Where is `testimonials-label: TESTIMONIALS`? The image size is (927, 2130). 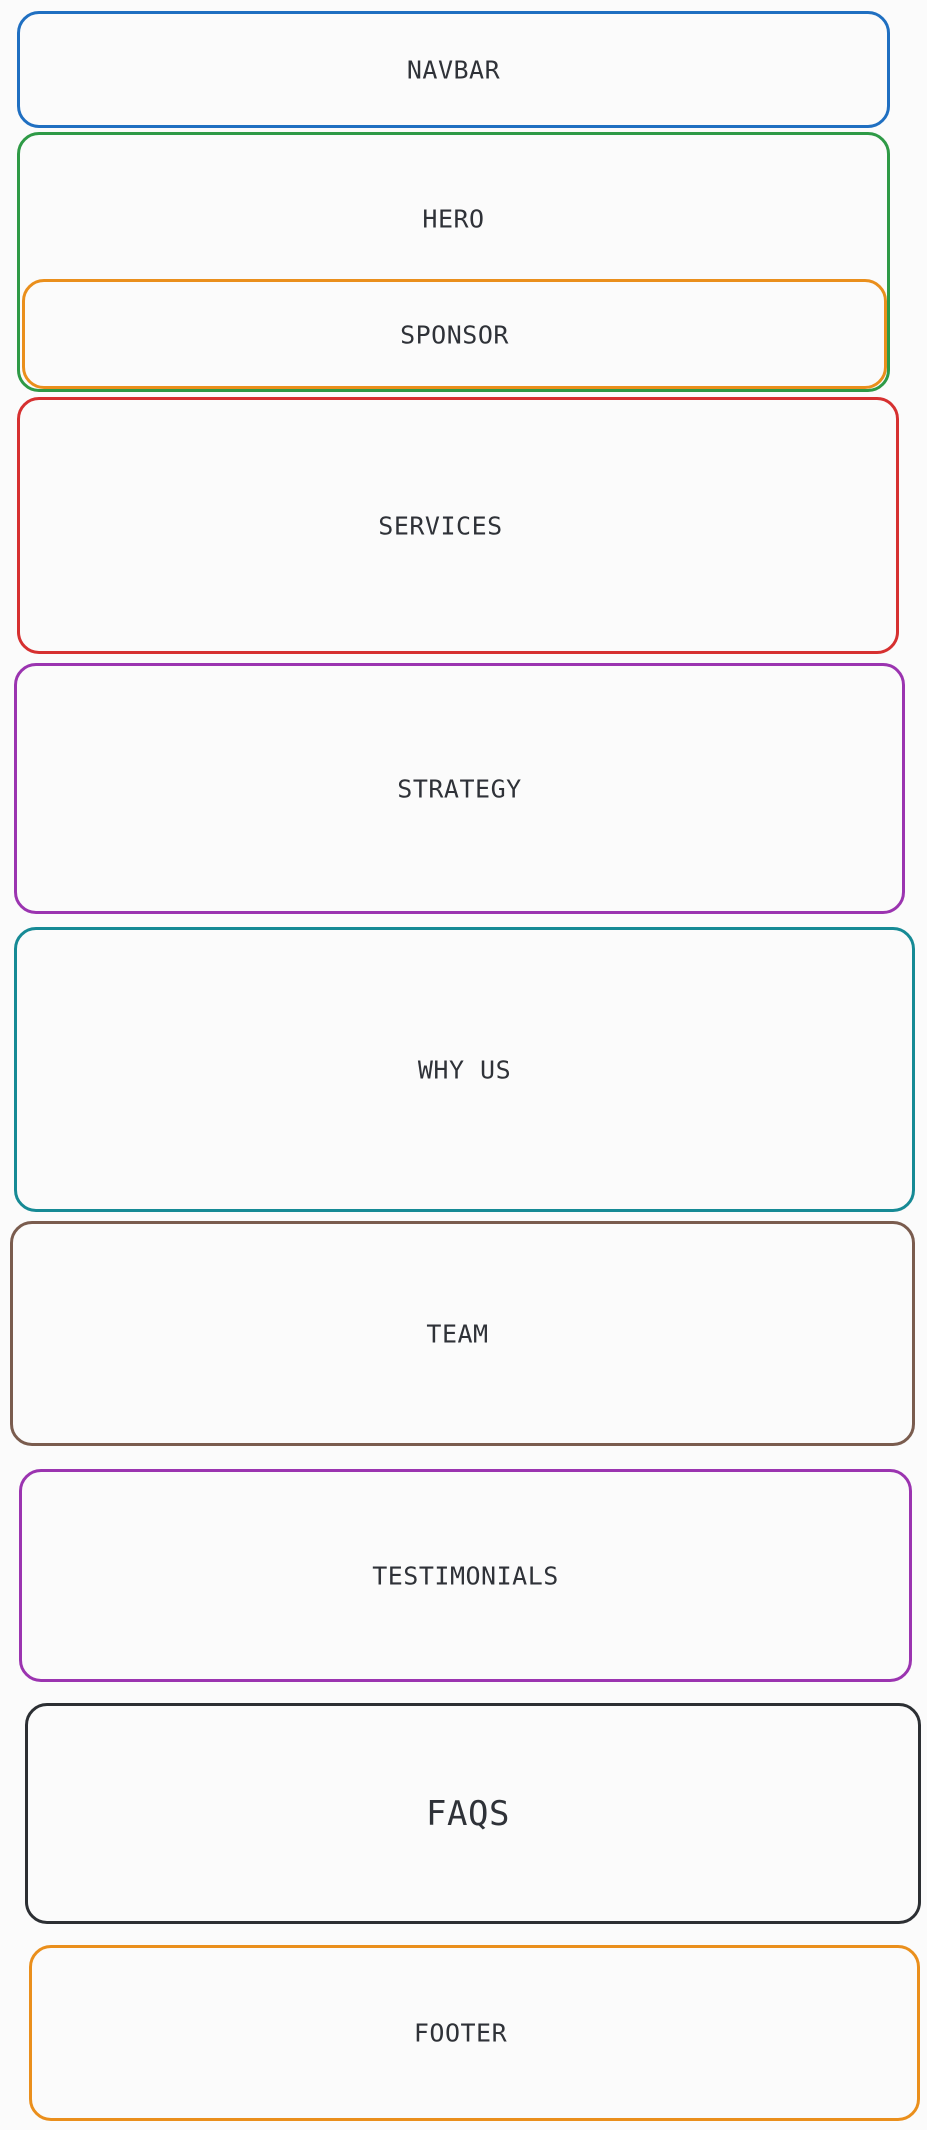 testimonials-label: TESTIMONIALS is located at coordinates (465, 1575).